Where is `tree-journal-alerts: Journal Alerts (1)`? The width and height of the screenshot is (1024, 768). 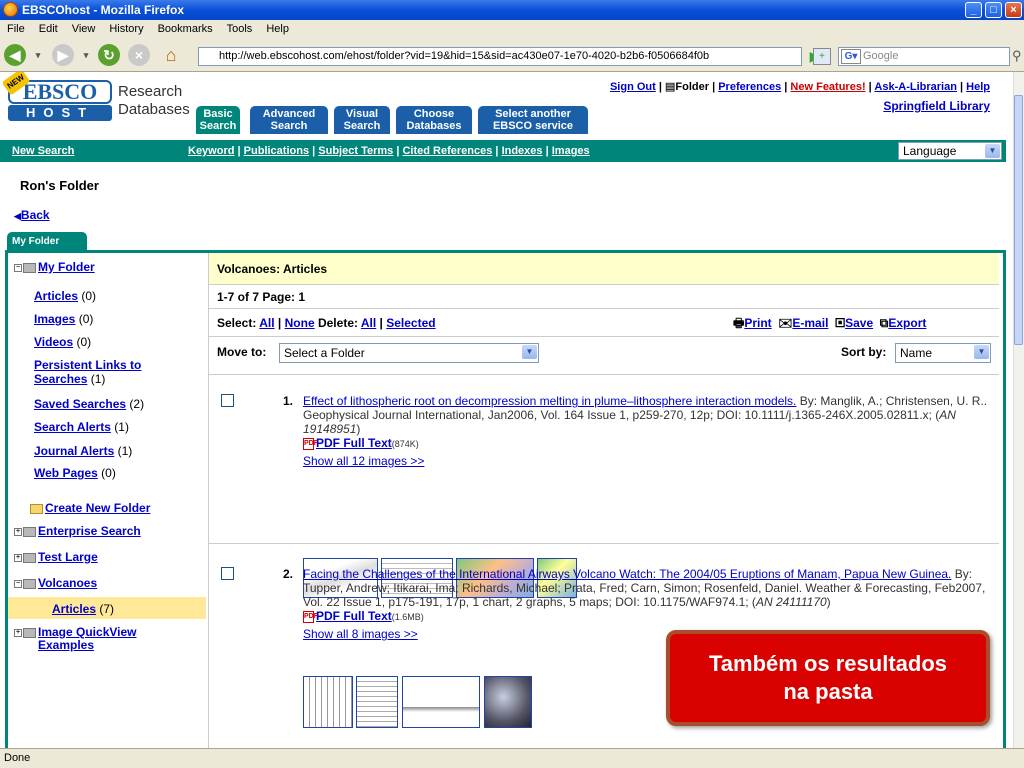 tree-journal-alerts: Journal Alerts (1) is located at coordinates (83, 451).